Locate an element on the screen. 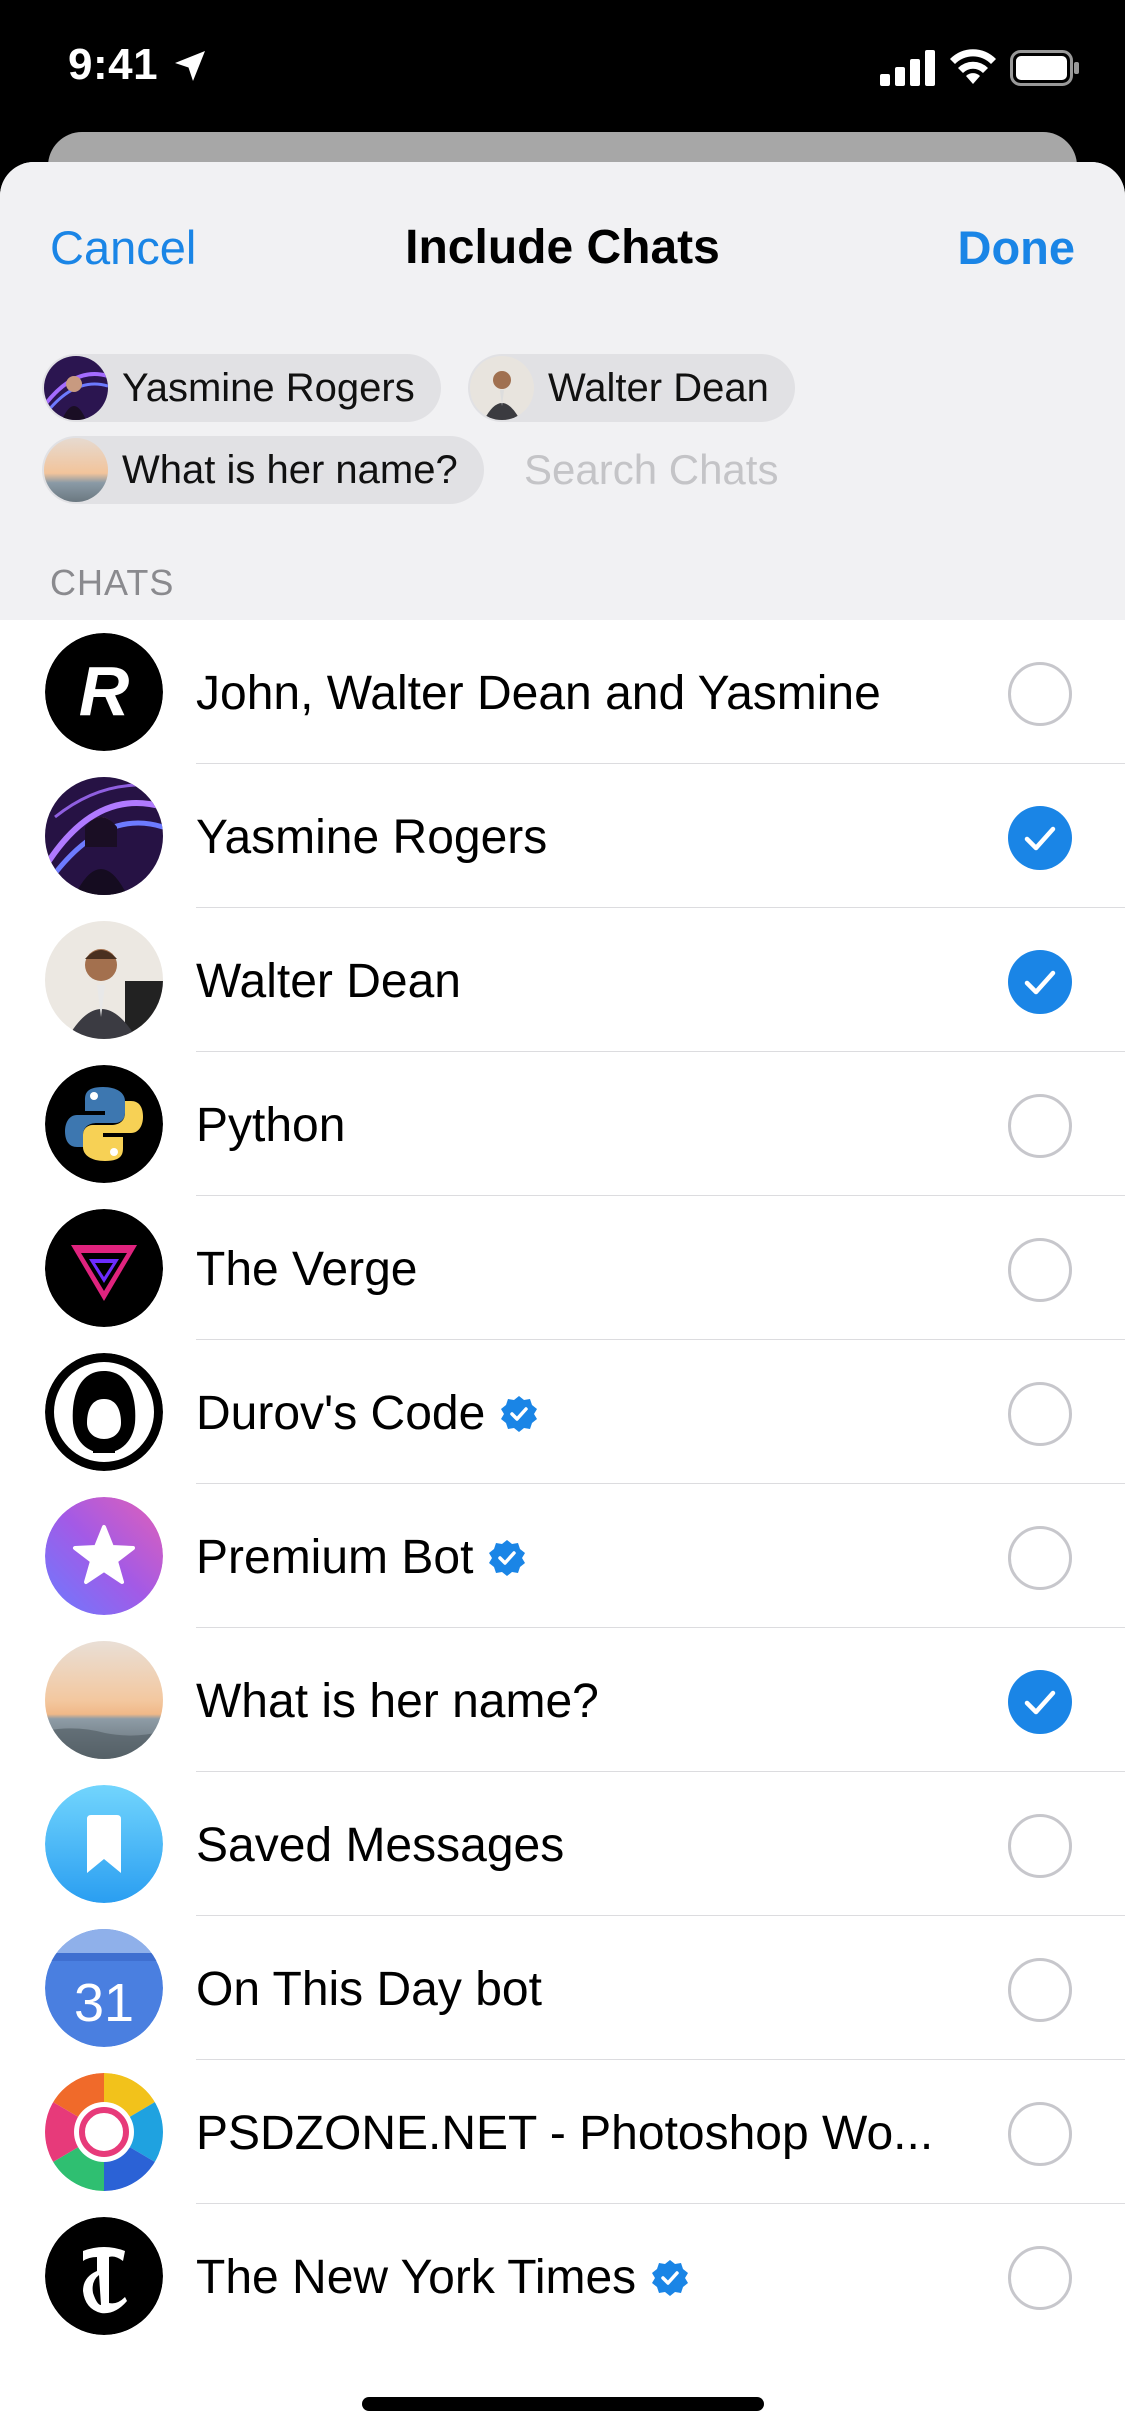  selected-token: Yasmine Rogers is located at coordinates (241, 388).